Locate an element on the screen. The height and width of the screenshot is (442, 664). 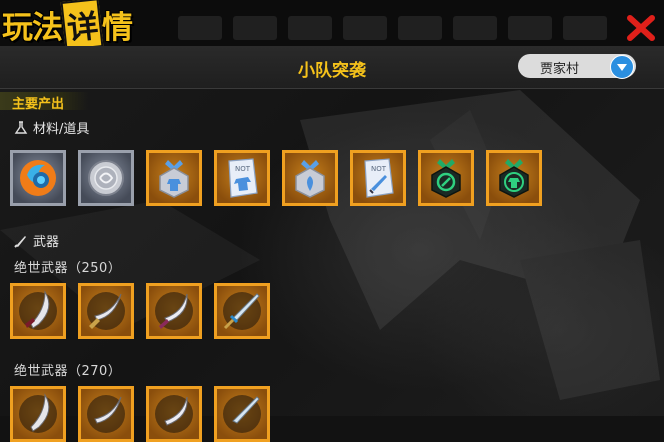
green-armor-medal-icon is located at coordinates (514, 178).